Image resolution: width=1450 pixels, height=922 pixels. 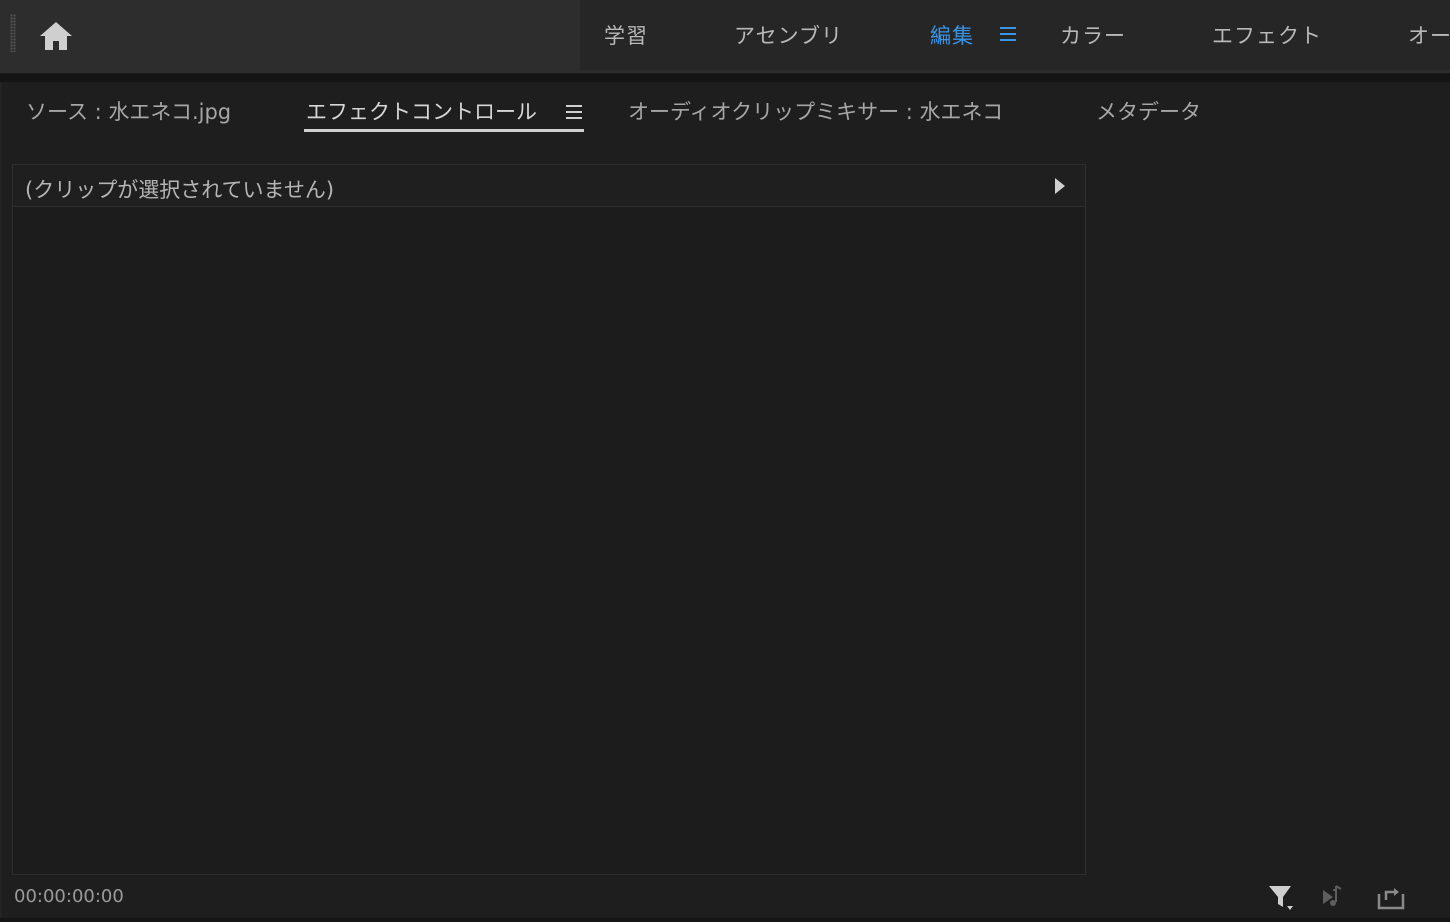 I want to click on tab-learn: 学習, so click(x=626, y=35).